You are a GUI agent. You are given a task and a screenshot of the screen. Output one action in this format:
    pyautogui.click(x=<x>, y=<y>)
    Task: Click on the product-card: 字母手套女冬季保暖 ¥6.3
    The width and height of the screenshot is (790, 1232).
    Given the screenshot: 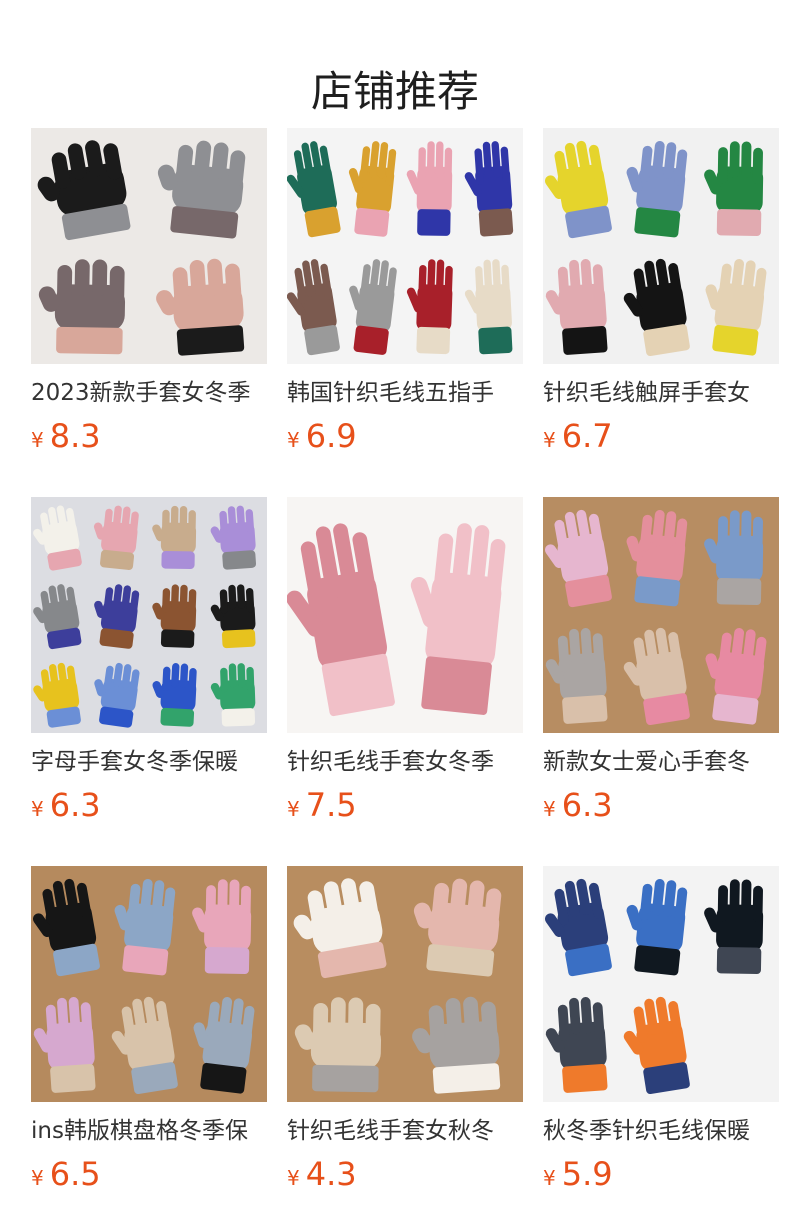 What is the action you would take?
    pyautogui.click(x=149, y=660)
    